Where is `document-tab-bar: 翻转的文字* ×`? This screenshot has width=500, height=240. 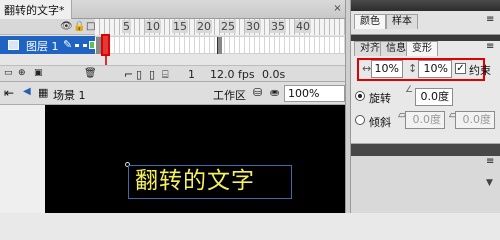 document-tab-bar: 翻转的文字* × is located at coordinates (172, 9).